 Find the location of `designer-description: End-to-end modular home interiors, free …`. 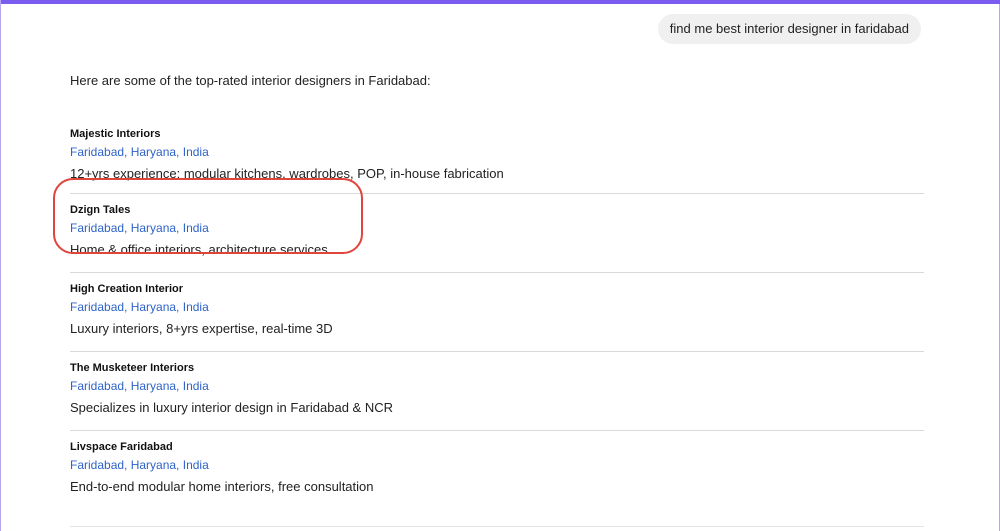

designer-description: End-to-end modular home interiors, free … is located at coordinates (222, 486).